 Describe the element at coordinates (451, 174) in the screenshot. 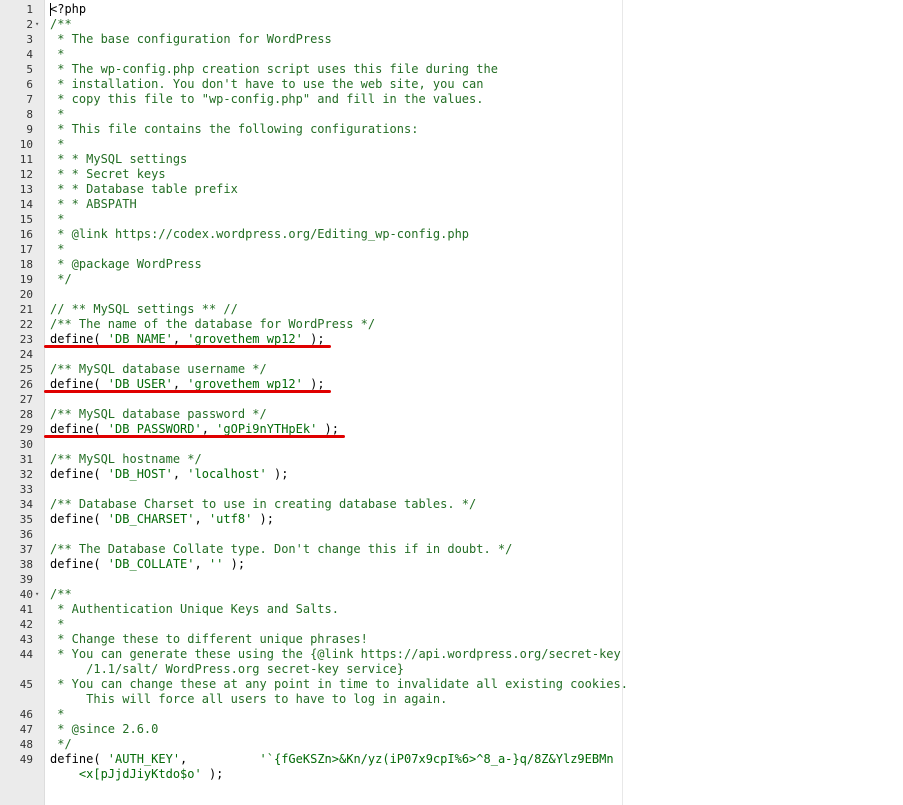

I see `code-line: 12 * * Secret keys` at that location.